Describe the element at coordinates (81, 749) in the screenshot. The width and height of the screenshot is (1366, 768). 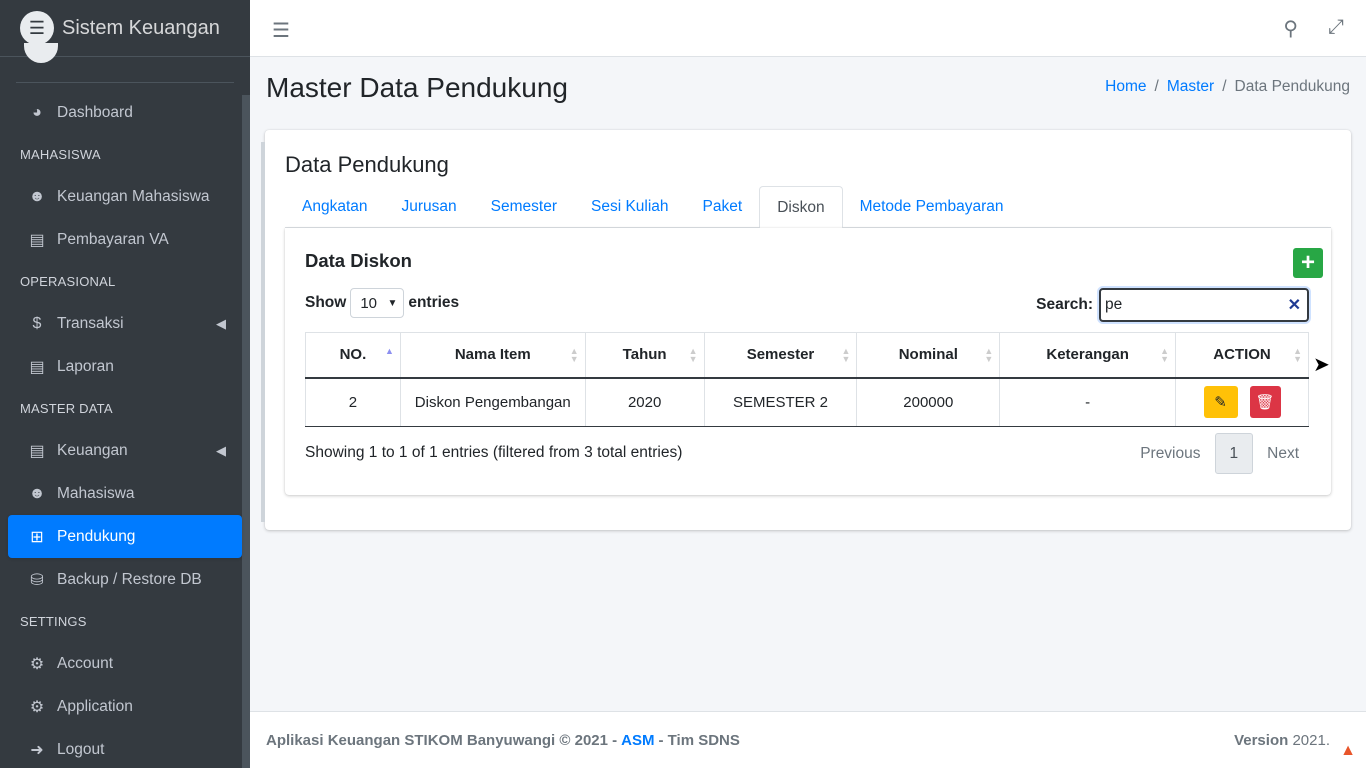
I see `sidebar-item-label: Logout` at that location.